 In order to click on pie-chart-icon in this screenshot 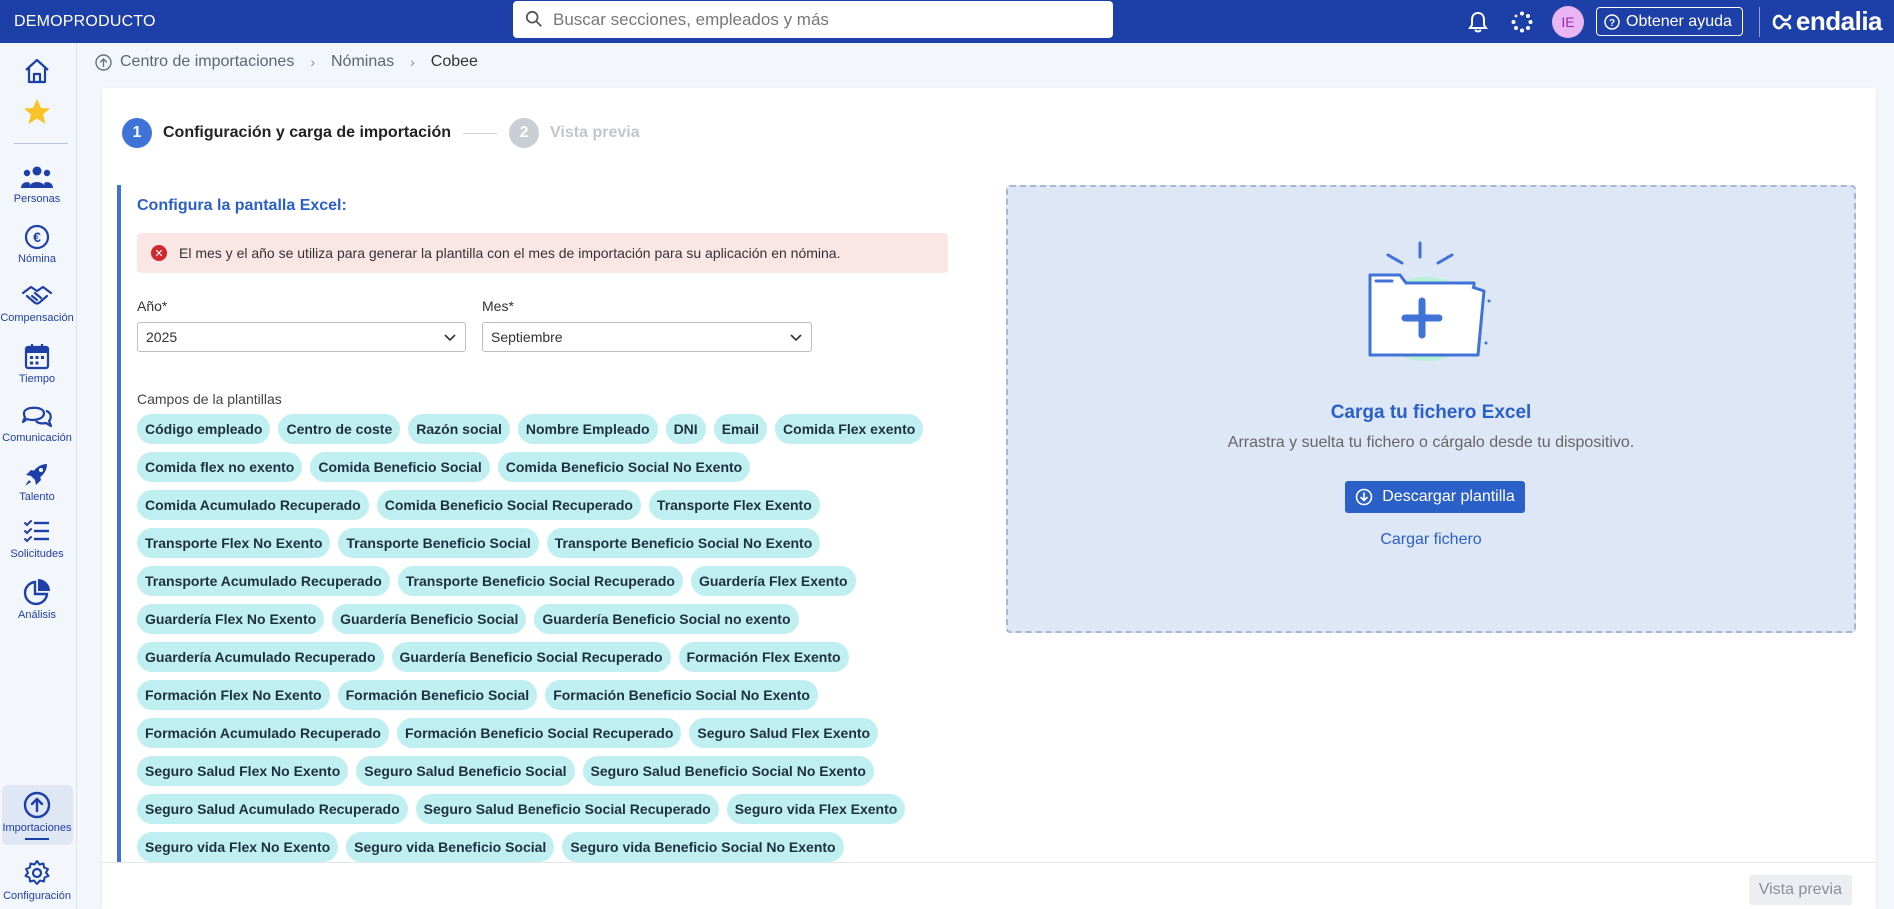, I will do `click(36, 592)`.